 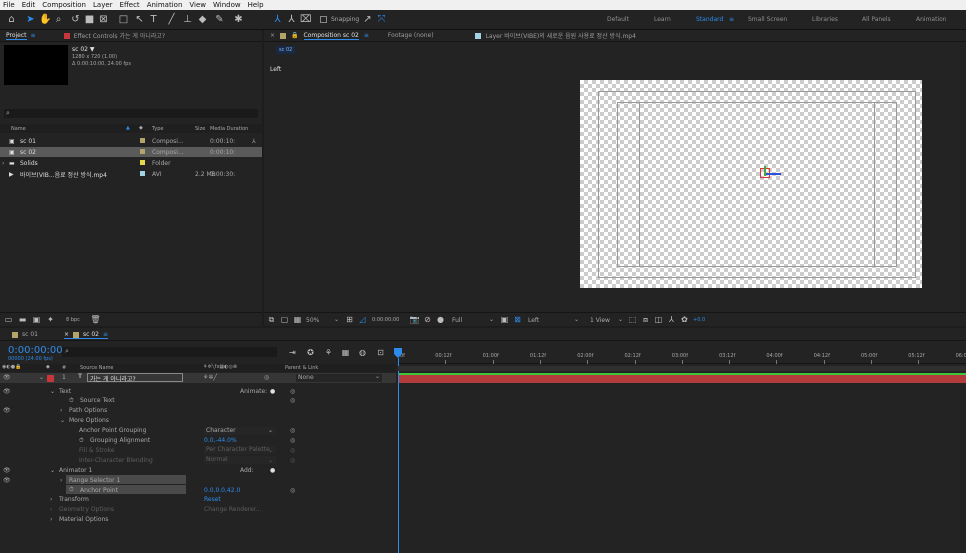 What do you see at coordinates (561, 35) in the screenshot?
I see `tab-layer: Layer 바이브(VIBE)의 새로운 음원 사용료 정산 방식.mp4` at bounding box center [561, 35].